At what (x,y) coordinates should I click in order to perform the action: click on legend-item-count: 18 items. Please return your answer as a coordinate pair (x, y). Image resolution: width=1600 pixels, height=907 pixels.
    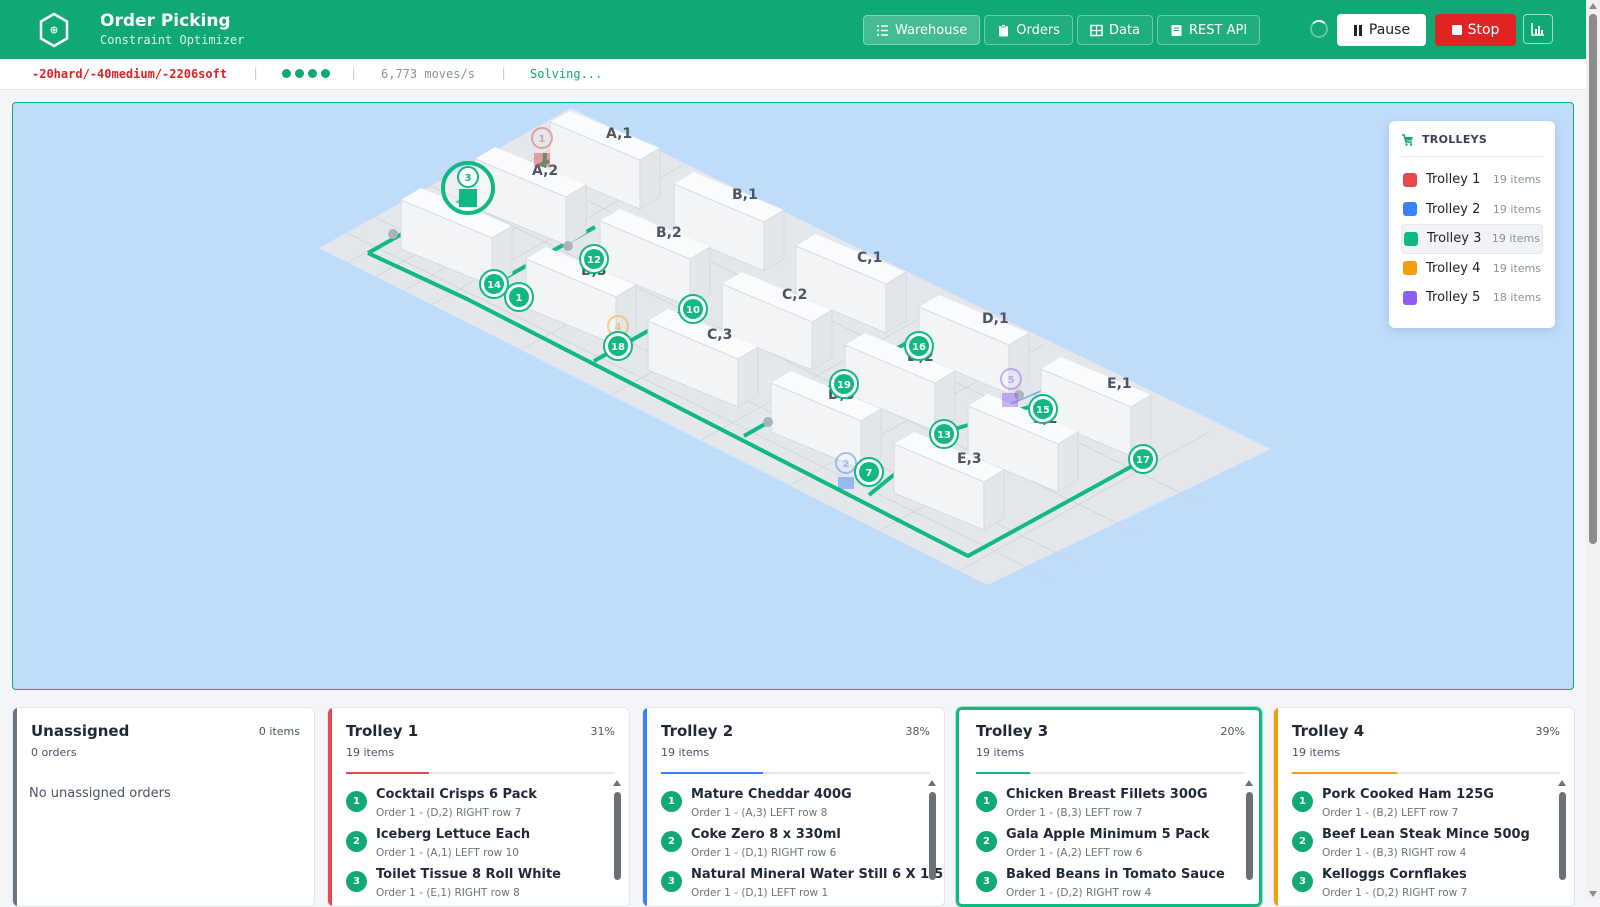
    Looking at the image, I should click on (1516, 298).